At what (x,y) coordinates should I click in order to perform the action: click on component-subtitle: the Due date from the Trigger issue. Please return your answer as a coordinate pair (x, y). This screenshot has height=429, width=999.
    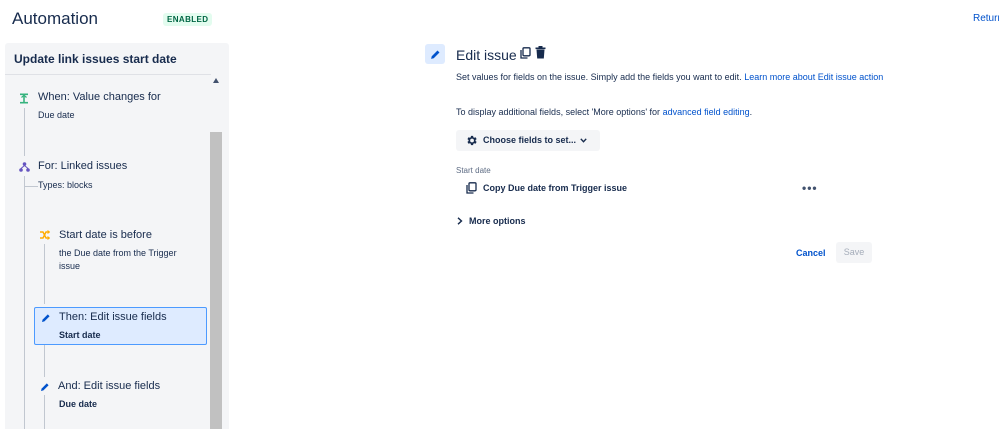
    Looking at the image, I should click on (118, 259).